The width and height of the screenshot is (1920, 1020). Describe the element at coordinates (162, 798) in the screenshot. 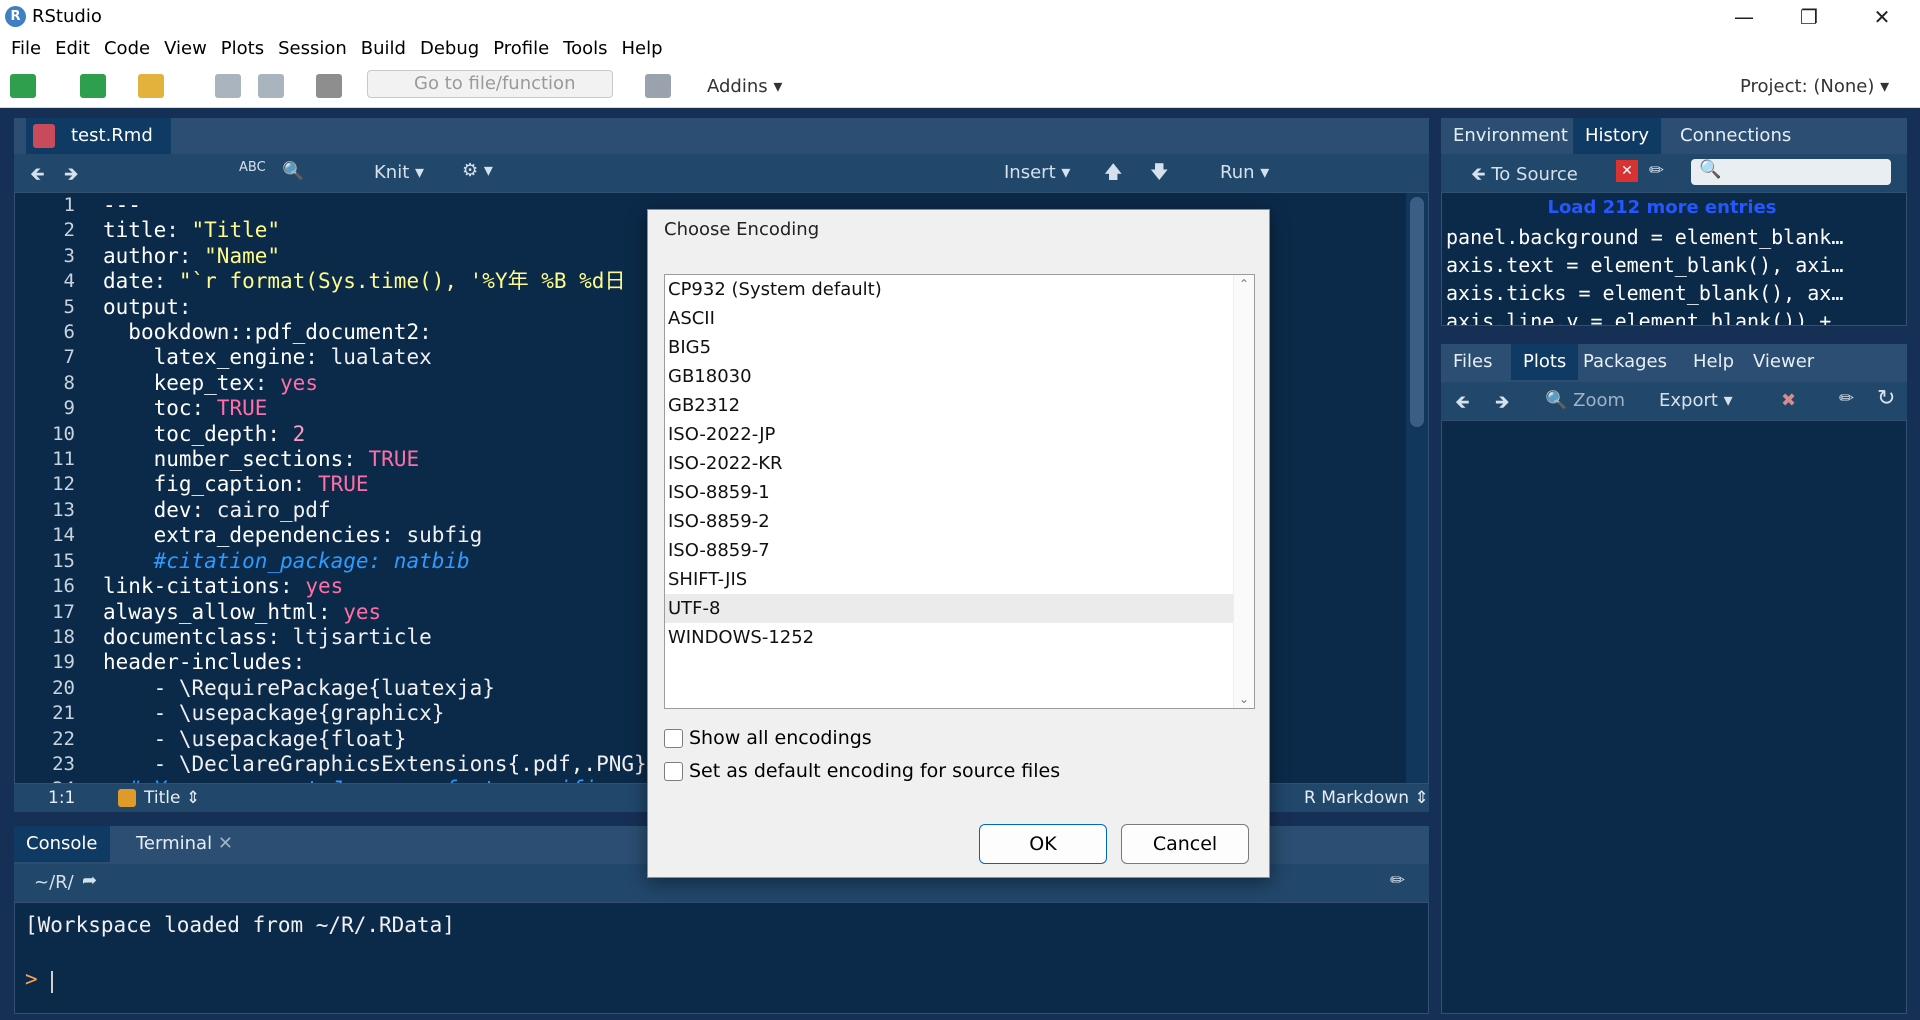

I see `section-label: Title` at that location.